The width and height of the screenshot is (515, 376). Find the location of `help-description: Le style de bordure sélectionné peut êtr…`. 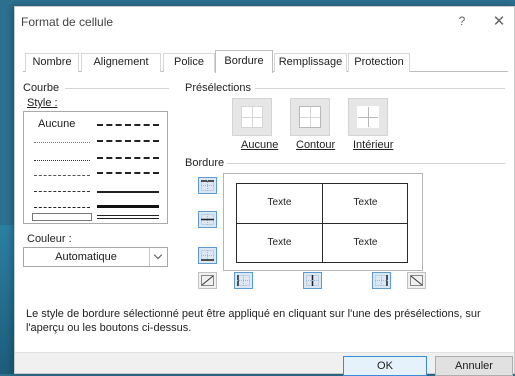

help-description: Le style de bordure sélectionné peut êtr… is located at coordinates (253, 321).